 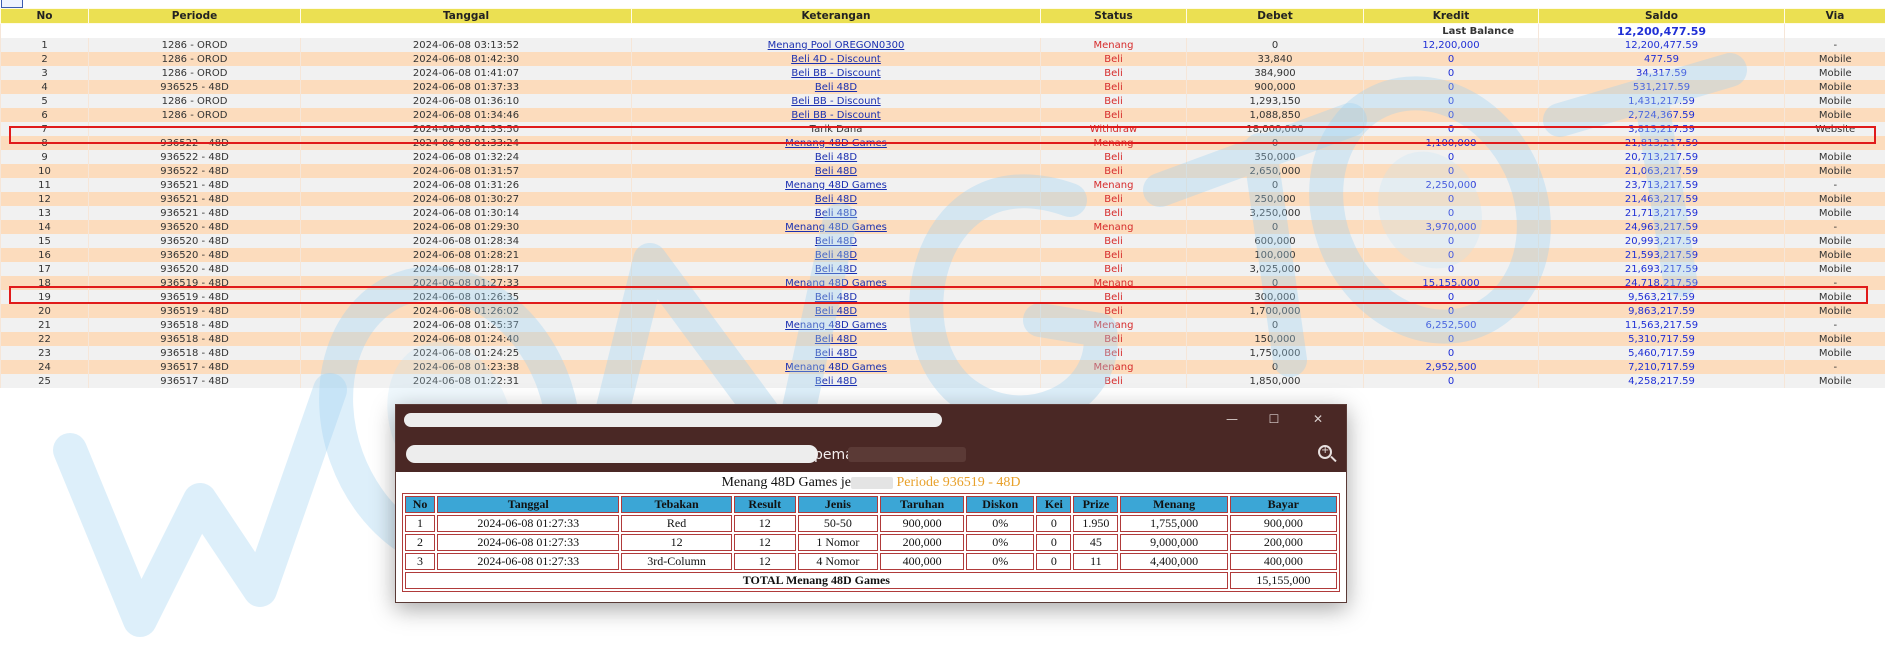 What do you see at coordinates (44, 143) in the screenshot?
I see `cell-no: 8` at bounding box center [44, 143].